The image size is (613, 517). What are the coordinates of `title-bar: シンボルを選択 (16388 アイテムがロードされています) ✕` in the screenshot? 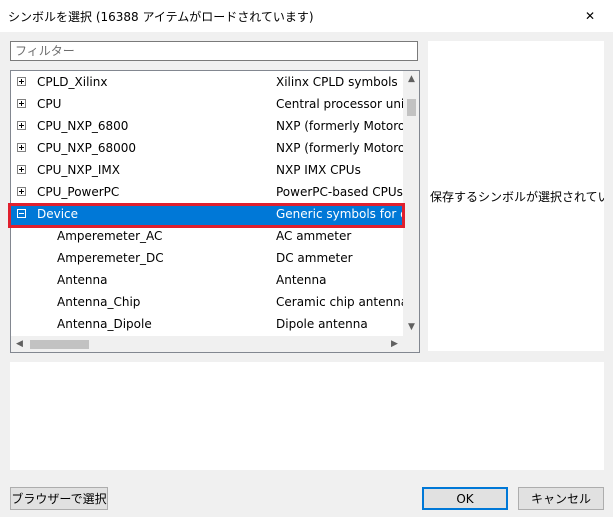 It's located at (306, 16).